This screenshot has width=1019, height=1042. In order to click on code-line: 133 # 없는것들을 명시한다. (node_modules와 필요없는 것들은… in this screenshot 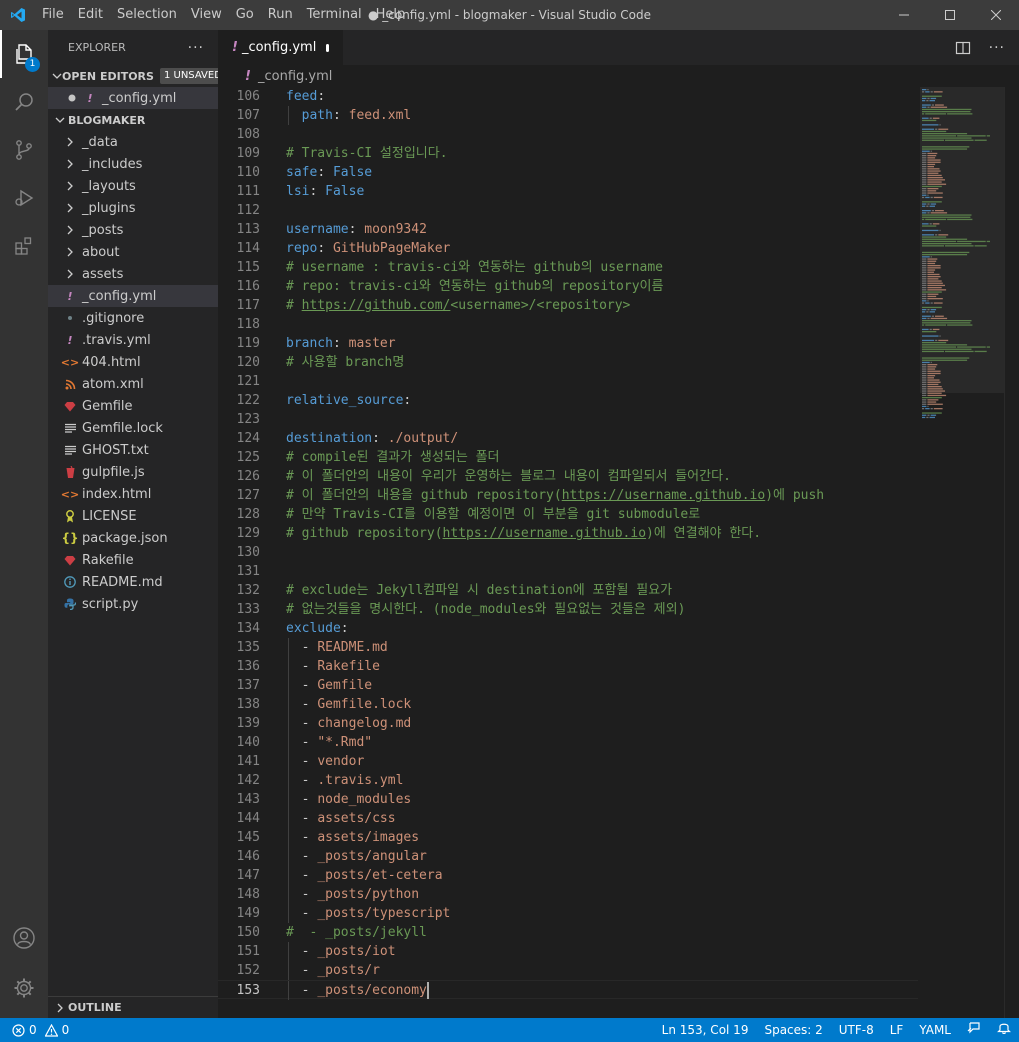, I will do `click(568, 609)`.